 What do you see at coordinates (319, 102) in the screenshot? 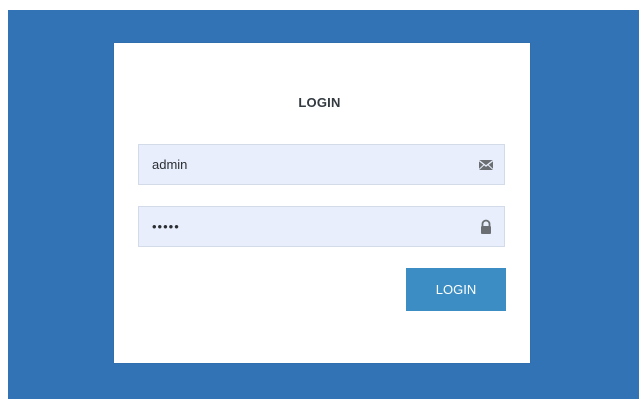
I see `login-title: LOGIN` at bounding box center [319, 102].